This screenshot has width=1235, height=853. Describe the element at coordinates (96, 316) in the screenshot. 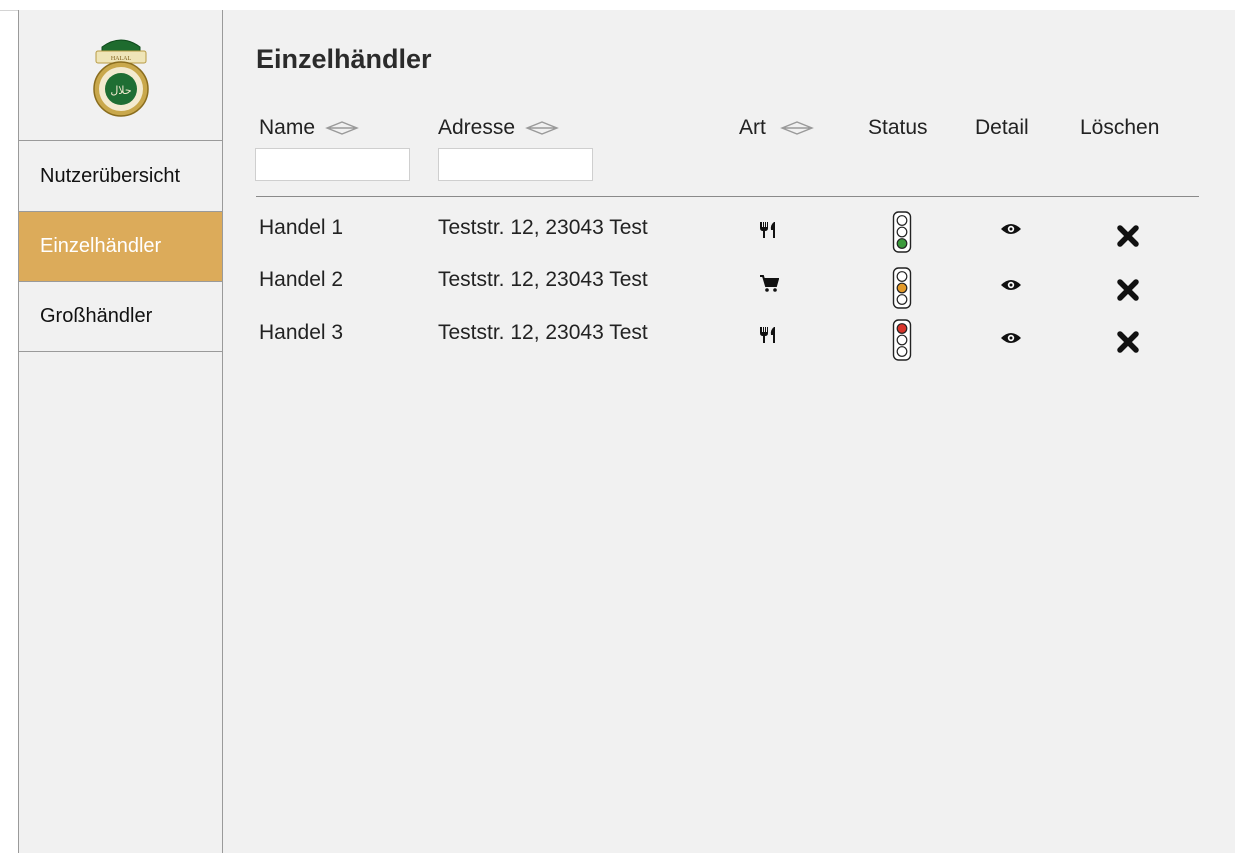

I see `sidebar-item-label: Großhändler` at that location.